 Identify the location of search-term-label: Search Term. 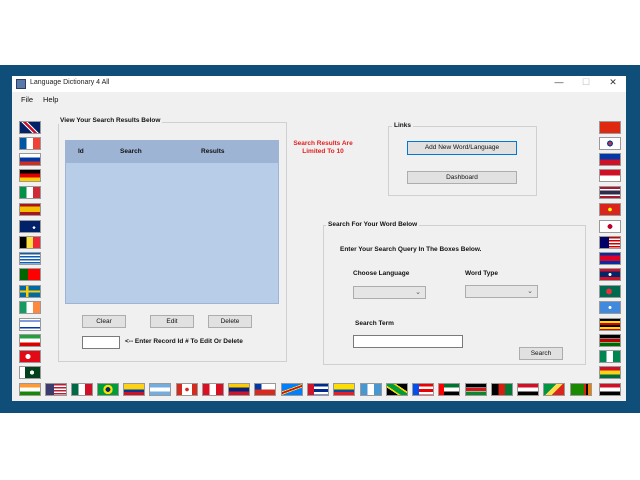
(374, 323).